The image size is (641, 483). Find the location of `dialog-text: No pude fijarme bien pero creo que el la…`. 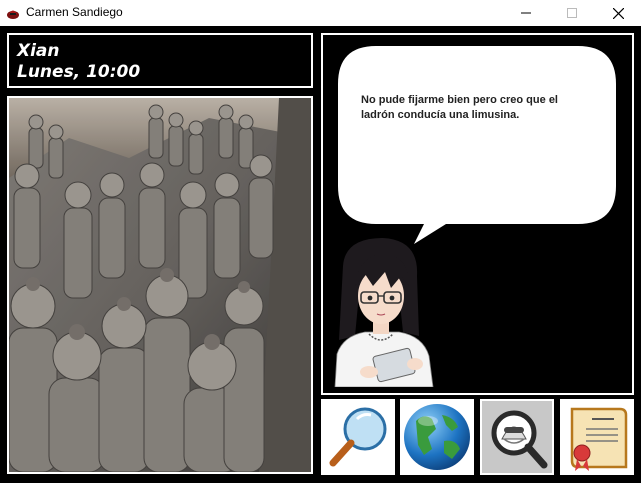

dialog-text: No pude fijarme bien pero creo que el la… is located at coordinates (459, 107).